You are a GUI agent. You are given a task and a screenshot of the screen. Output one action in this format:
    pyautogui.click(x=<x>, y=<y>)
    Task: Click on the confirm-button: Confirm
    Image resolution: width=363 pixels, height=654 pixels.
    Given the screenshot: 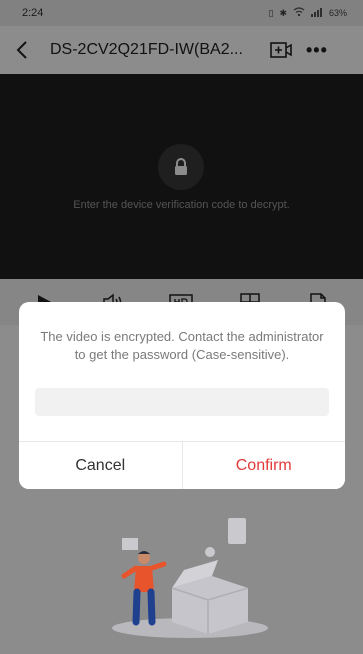 What is the action you would take?
    pyautogui.click(x=263, y=465)
    